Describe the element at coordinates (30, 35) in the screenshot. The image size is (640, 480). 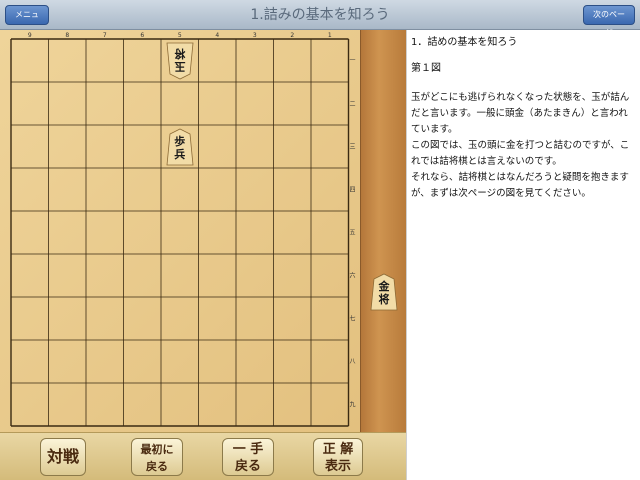
I see `file-label: 9` at that location.